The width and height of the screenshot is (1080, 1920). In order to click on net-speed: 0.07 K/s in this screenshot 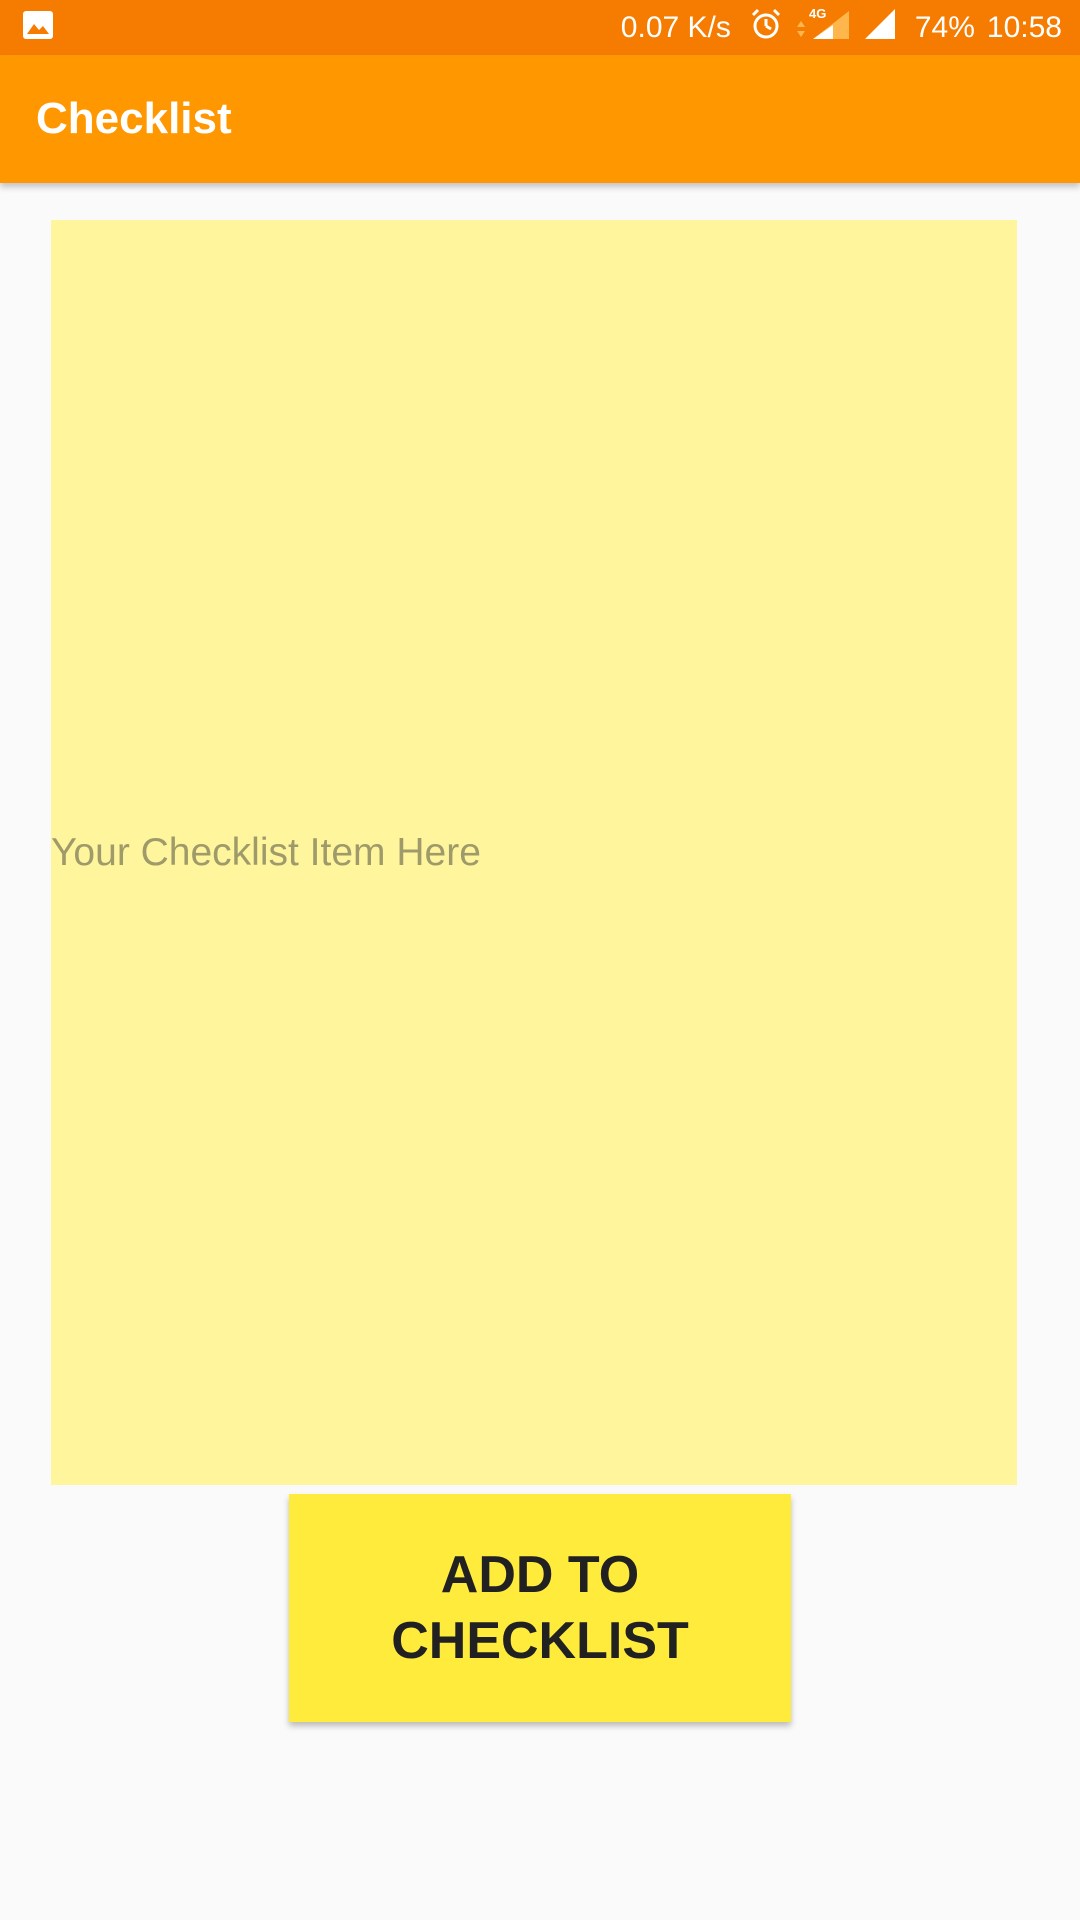, I will do `click(675, 27)`.